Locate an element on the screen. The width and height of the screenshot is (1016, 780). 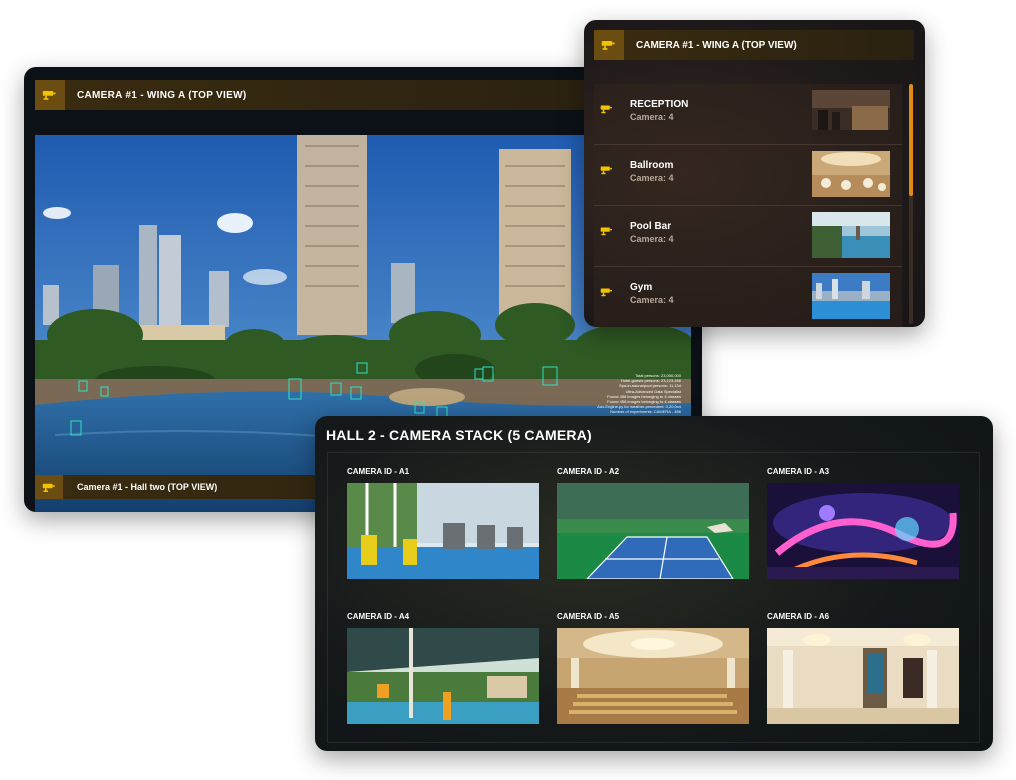
camera-tile-a1 is located at coordinates (443, 531).